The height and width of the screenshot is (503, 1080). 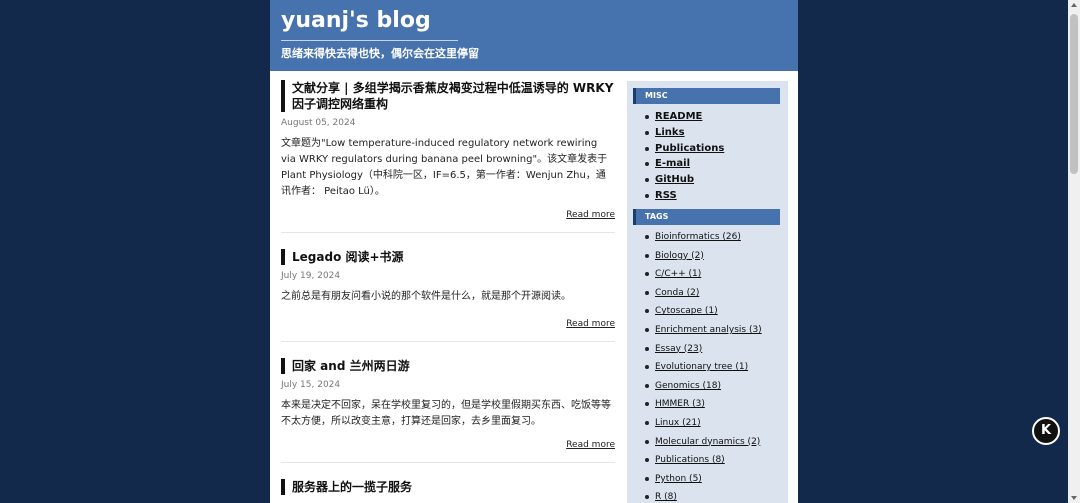 I want to click on tag-item: Publications (8), so click(x=712, y=460).